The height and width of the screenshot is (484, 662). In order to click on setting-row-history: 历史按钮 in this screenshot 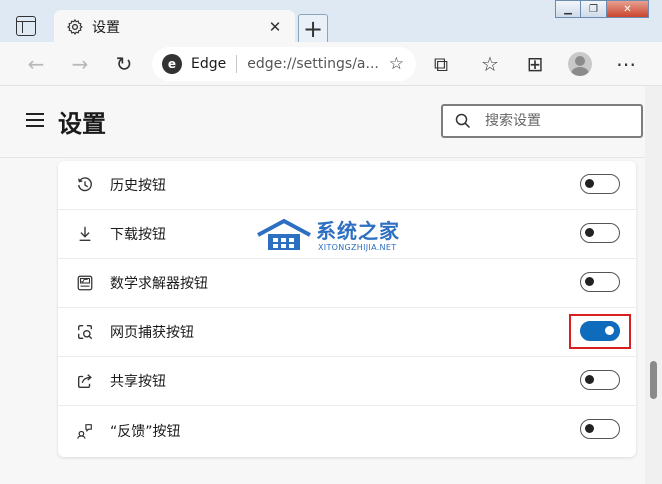, I will do `click(347, 185)`.